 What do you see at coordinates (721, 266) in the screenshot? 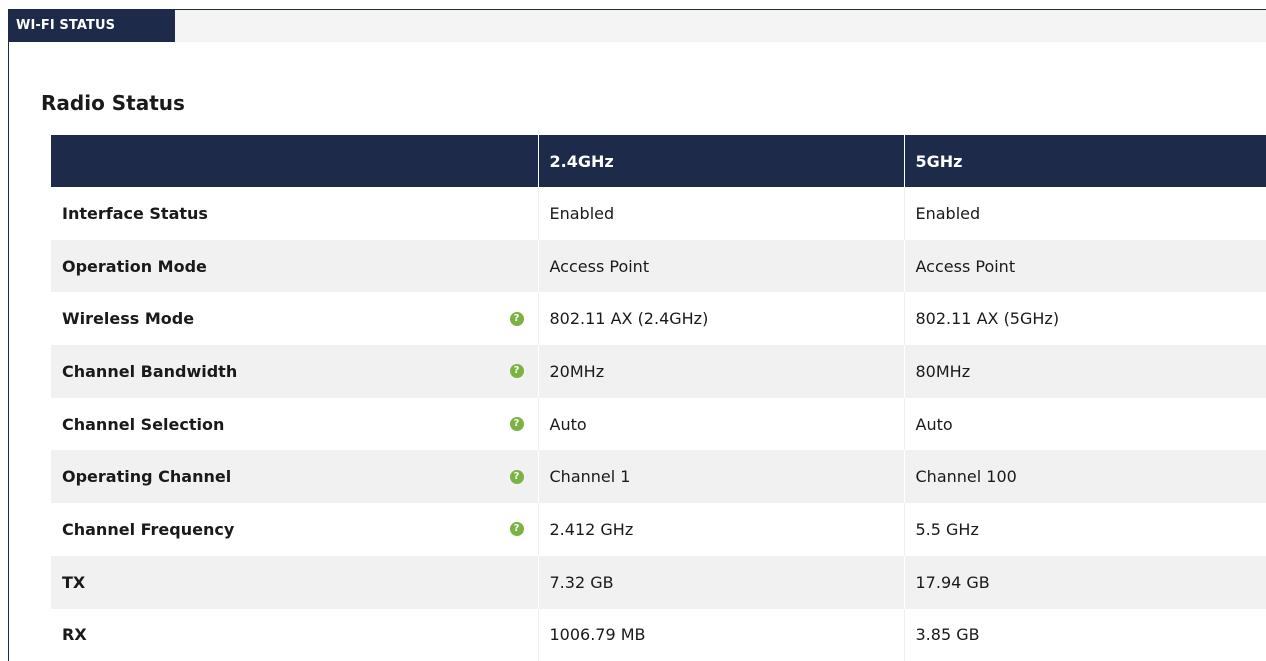
I see `value-2-4ghz: Access Point` at bounding box center [721, 266].